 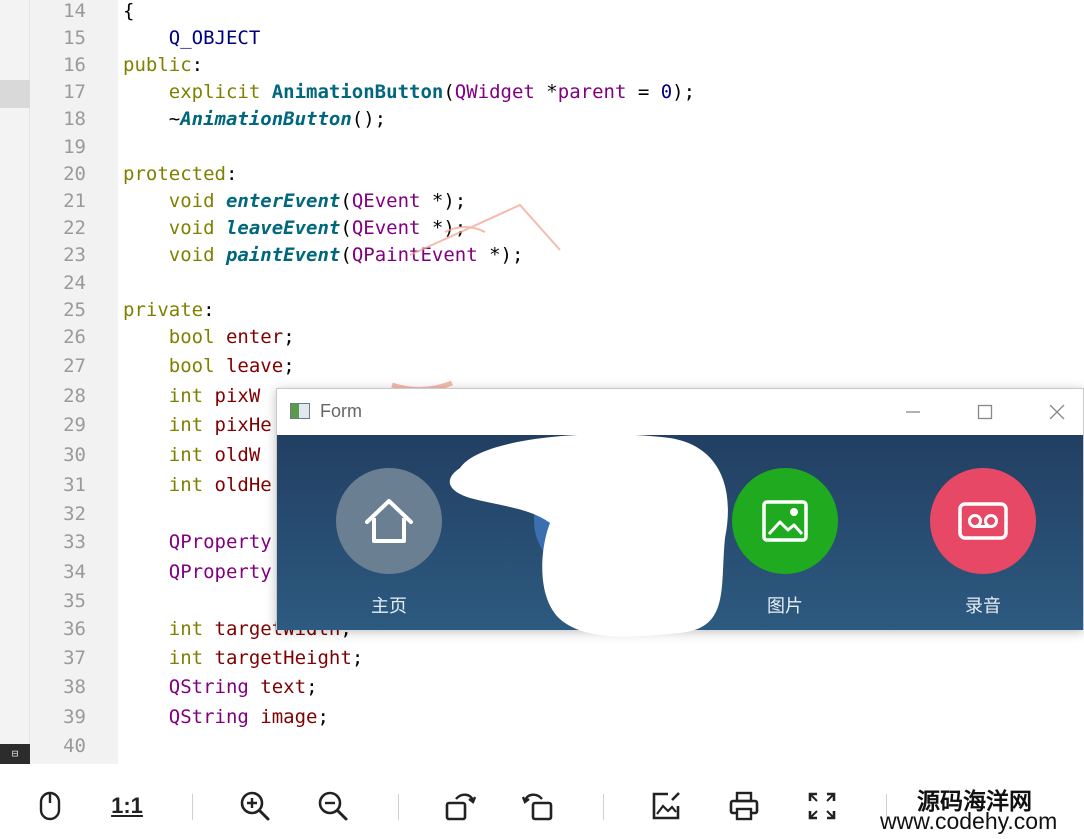 What do you see at coordinates (542, 719) in the screenshot?
I see `code-line: 39 QString image;` at bounding box center [542, 719].